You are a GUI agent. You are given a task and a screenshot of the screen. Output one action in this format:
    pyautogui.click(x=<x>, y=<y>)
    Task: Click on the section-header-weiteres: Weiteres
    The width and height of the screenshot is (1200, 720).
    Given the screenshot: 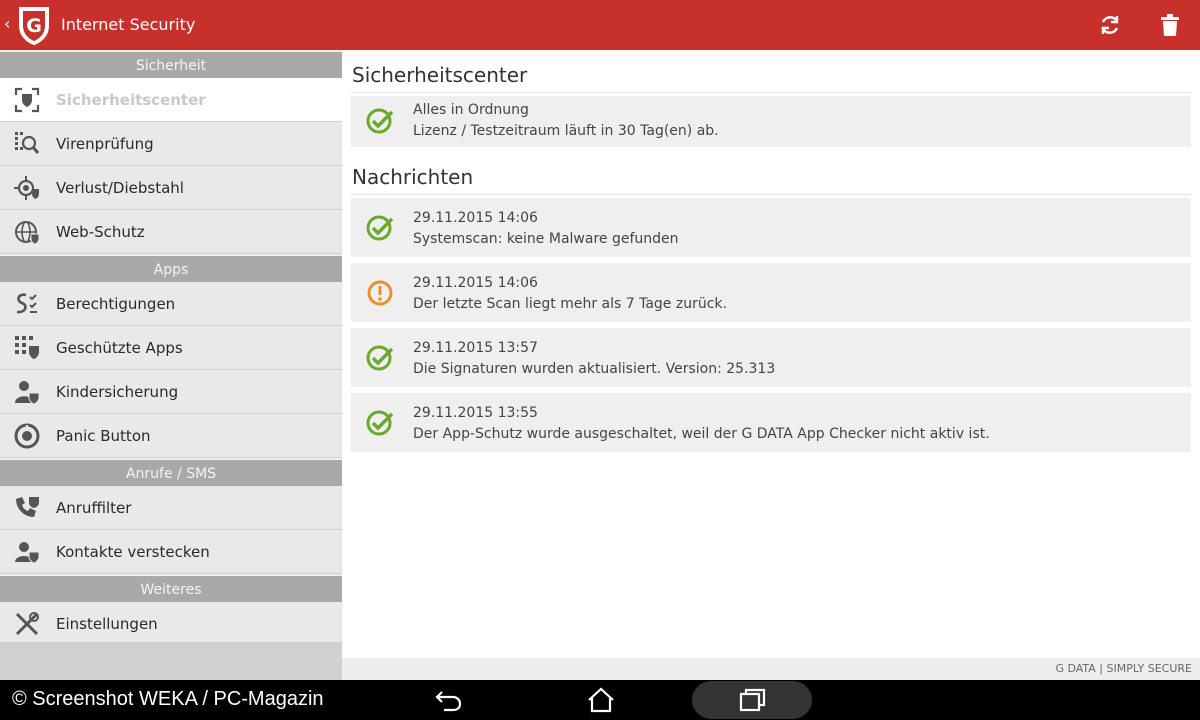 What is the action you would take?
    pyautogui.click(x=171, y=588)
    